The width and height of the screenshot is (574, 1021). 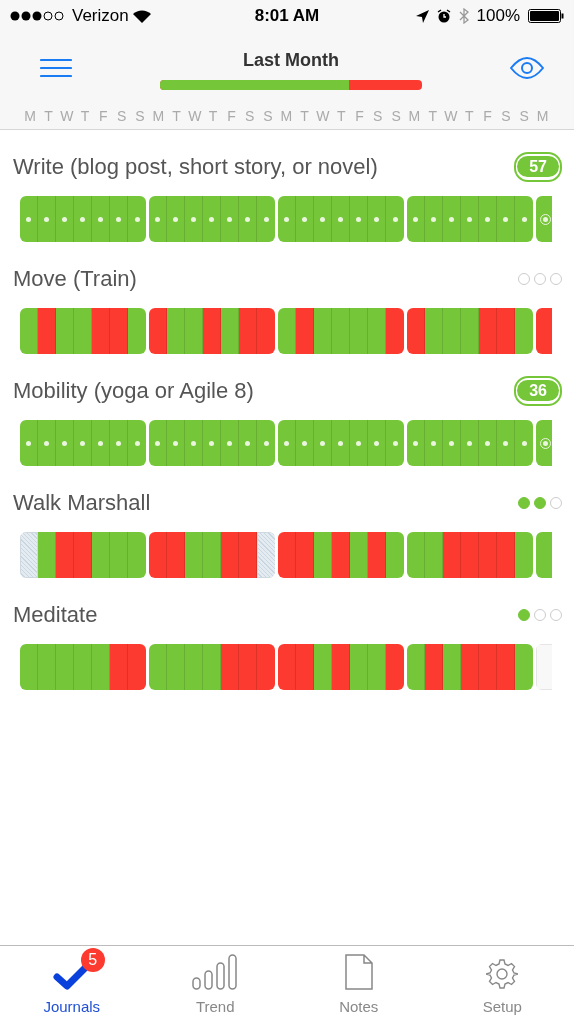 What do you see at coordinates (498, 16) in the screenshot?
I see `battery-percent: 100%` at bounding box center [498, 16].